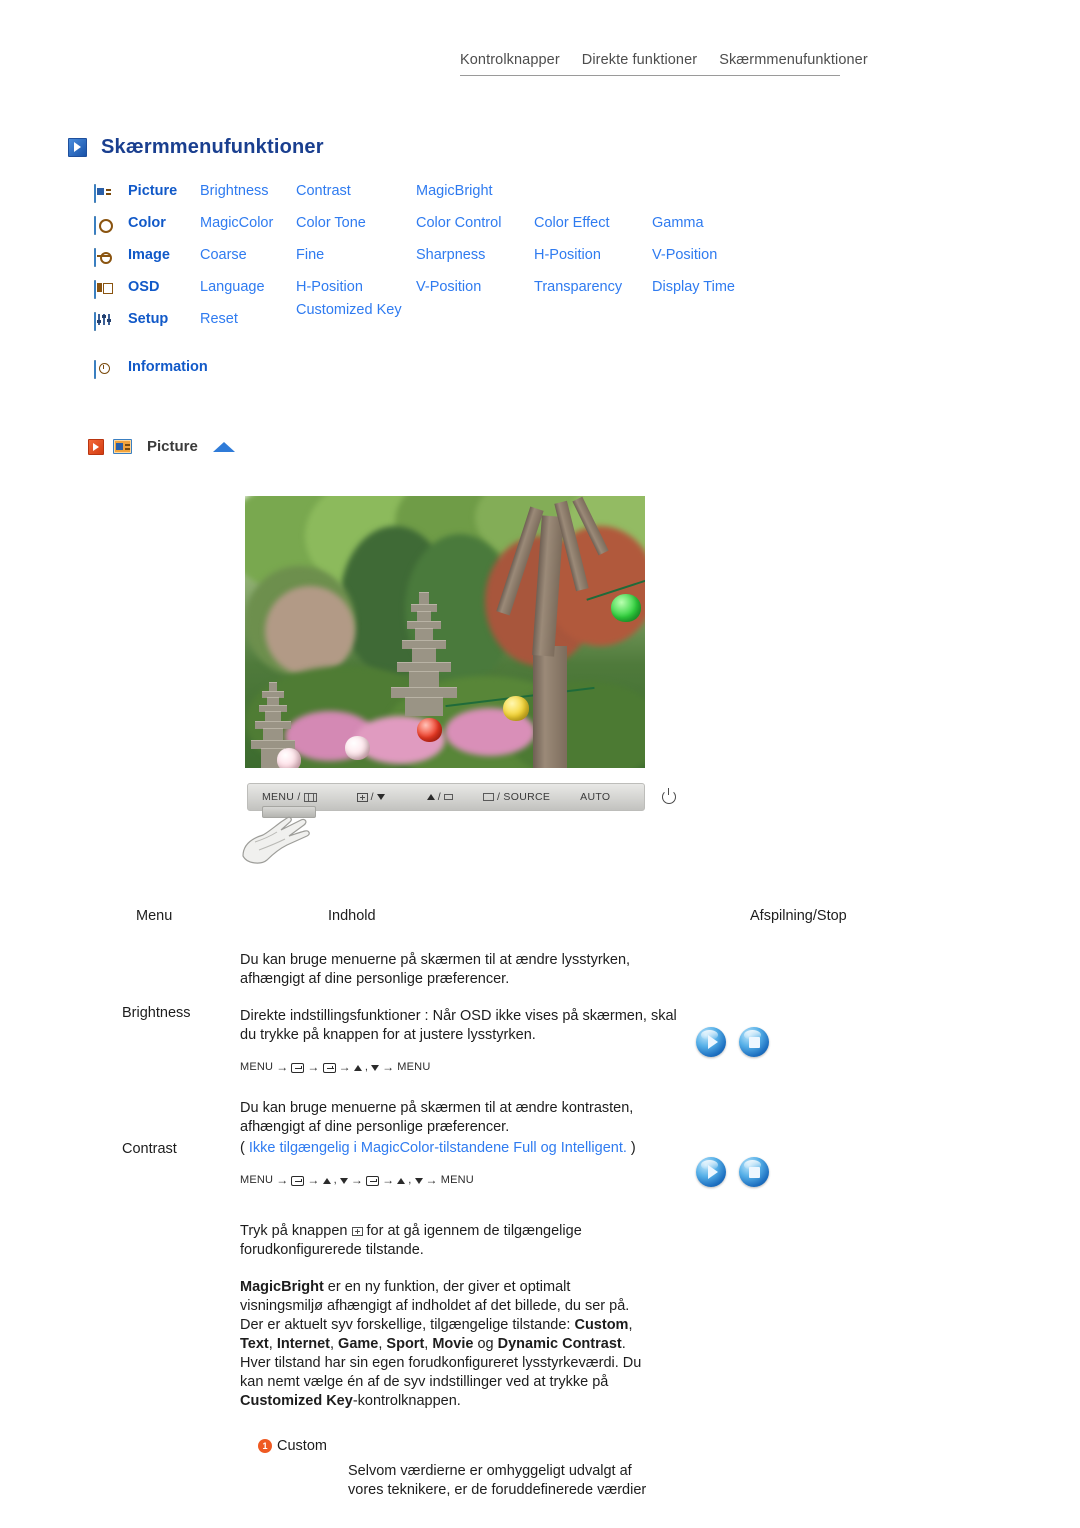 Image resolution: width=1080 pixels, height=1528 pixels. I want to click on menu-link-v-position-image: V-Position, so click(711, 254).